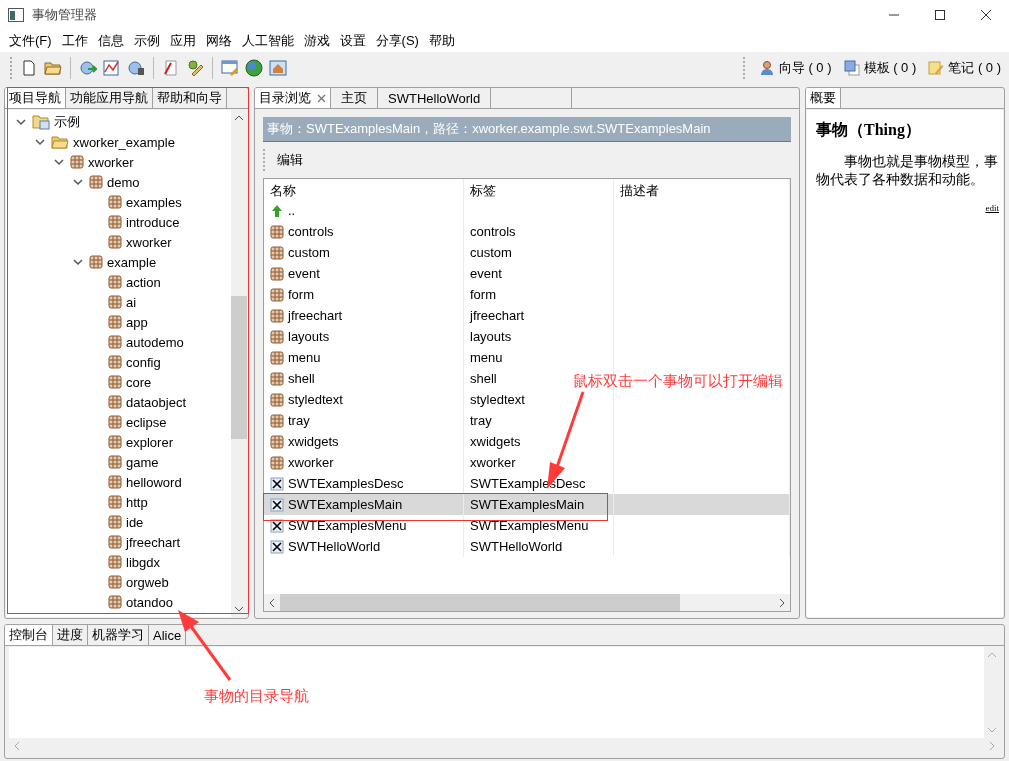 This screenshot has height=761, width=1009. What do you see at coordinates (256, 696) in the screenshot?
I see `annotation-text: 事物的目录导航` at bounding box center [256, 696].